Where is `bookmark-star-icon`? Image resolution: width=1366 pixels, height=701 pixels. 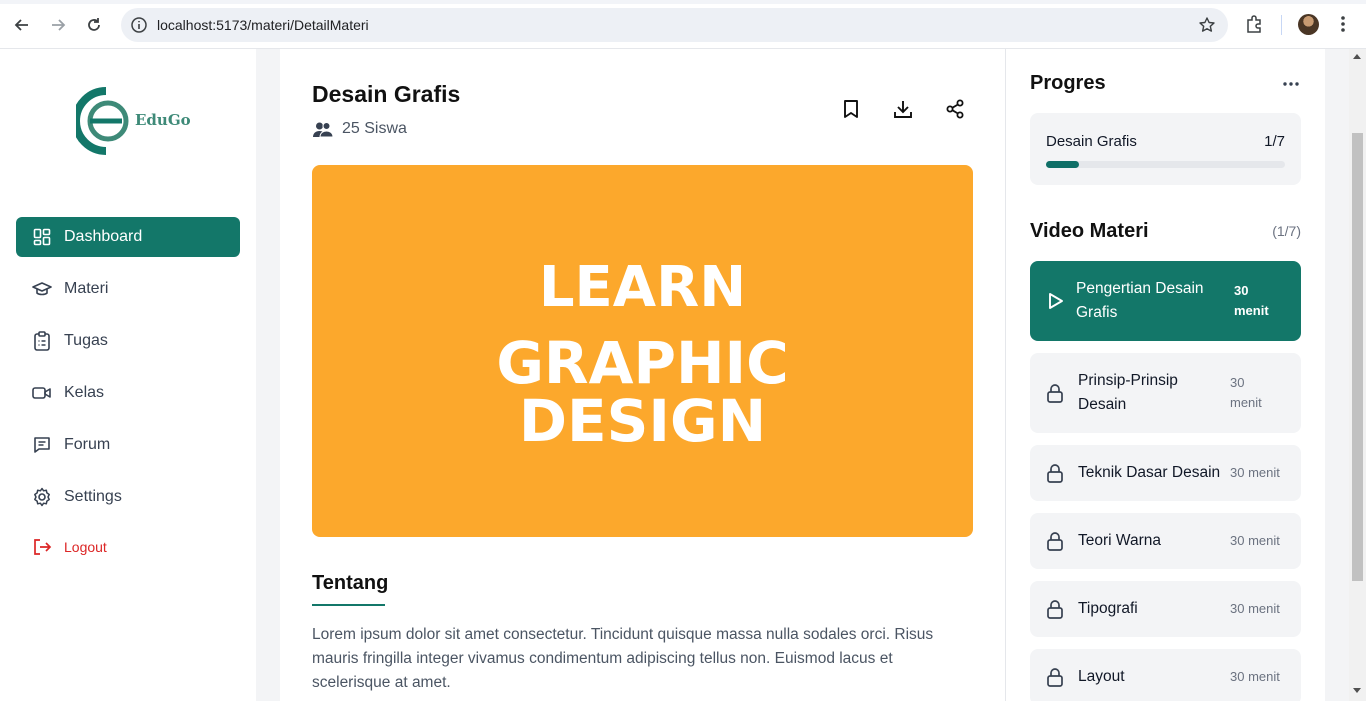
bookmark-star-icon is located at coordinates (1207, 24).